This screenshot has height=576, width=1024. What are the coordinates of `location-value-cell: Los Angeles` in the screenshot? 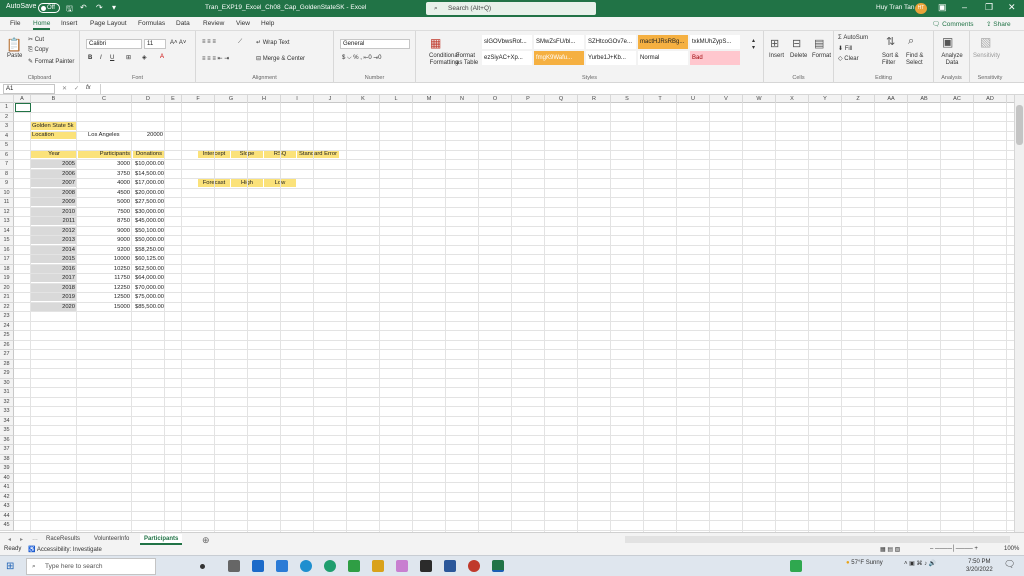 It's located at (105, 135).